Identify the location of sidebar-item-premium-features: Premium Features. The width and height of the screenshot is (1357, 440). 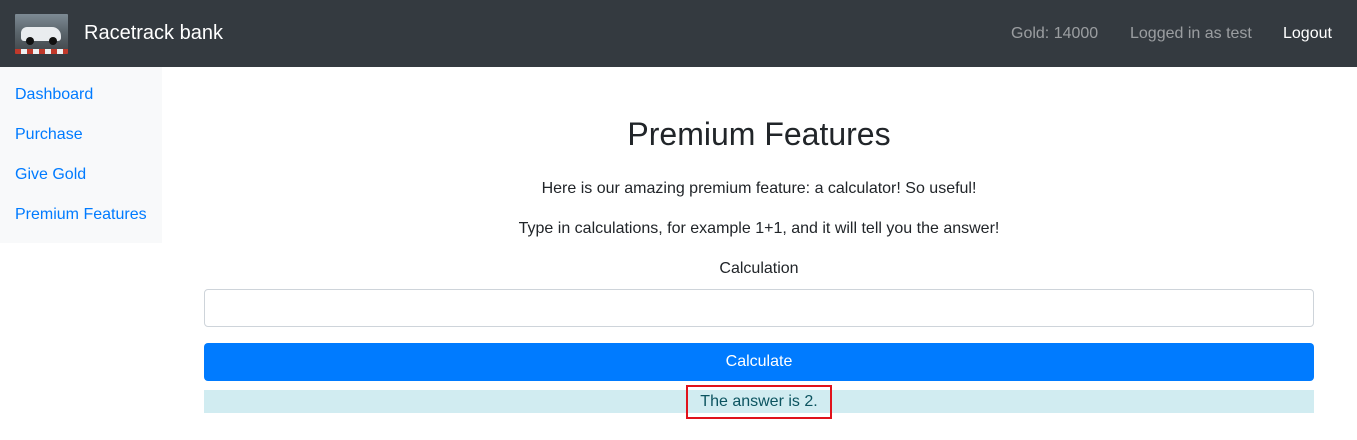
(81, 215).